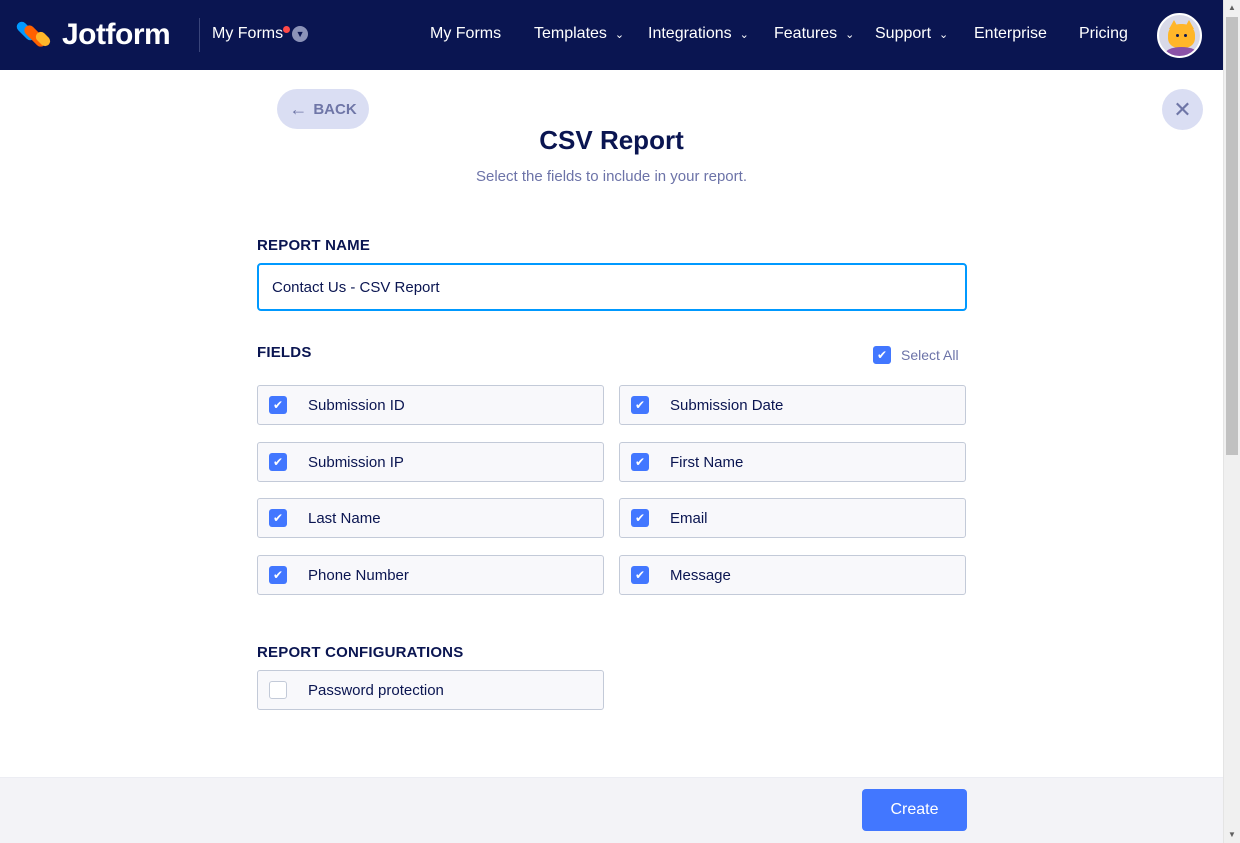 Image resolution: width=1240 pixels, height=843 pixels. I want to click on config-password-protection: Password protection, so click(430, 690).